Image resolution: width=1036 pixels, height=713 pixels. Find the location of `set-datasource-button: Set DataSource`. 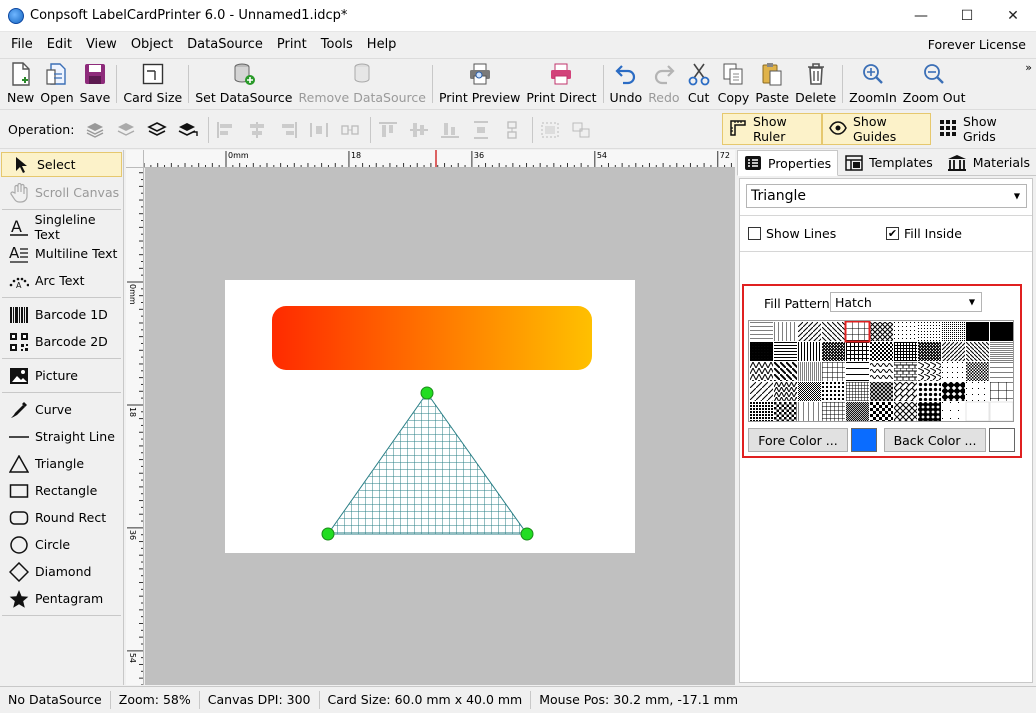

set-datasource-button: Set DataSource is located at coordinates (243, 84).